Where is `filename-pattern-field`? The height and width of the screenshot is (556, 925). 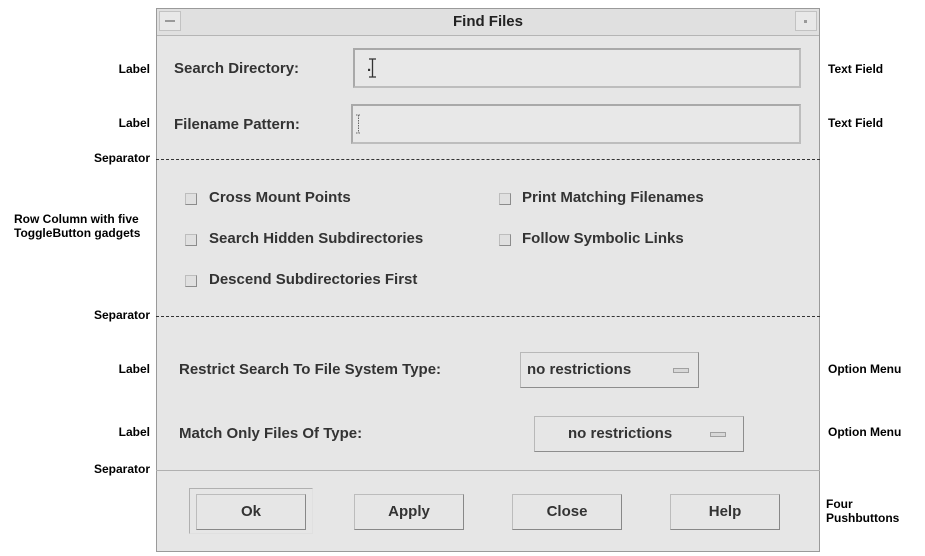 filename-pattern-field is located at coordinates (576, 124).